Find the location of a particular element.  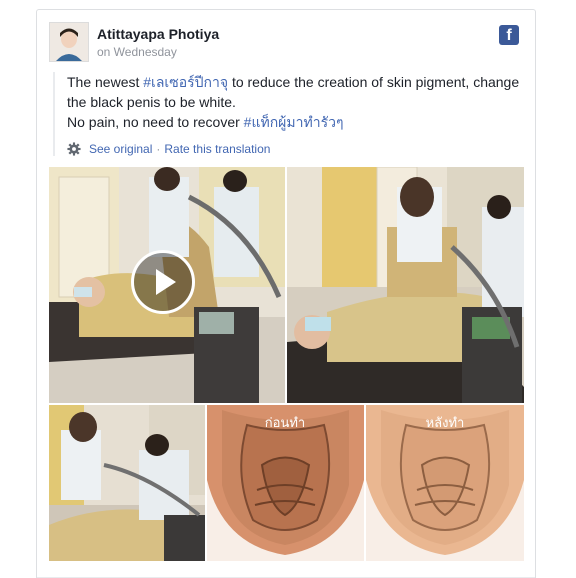

illustration-after: หลังทำ is located at coordinates (445, 483).